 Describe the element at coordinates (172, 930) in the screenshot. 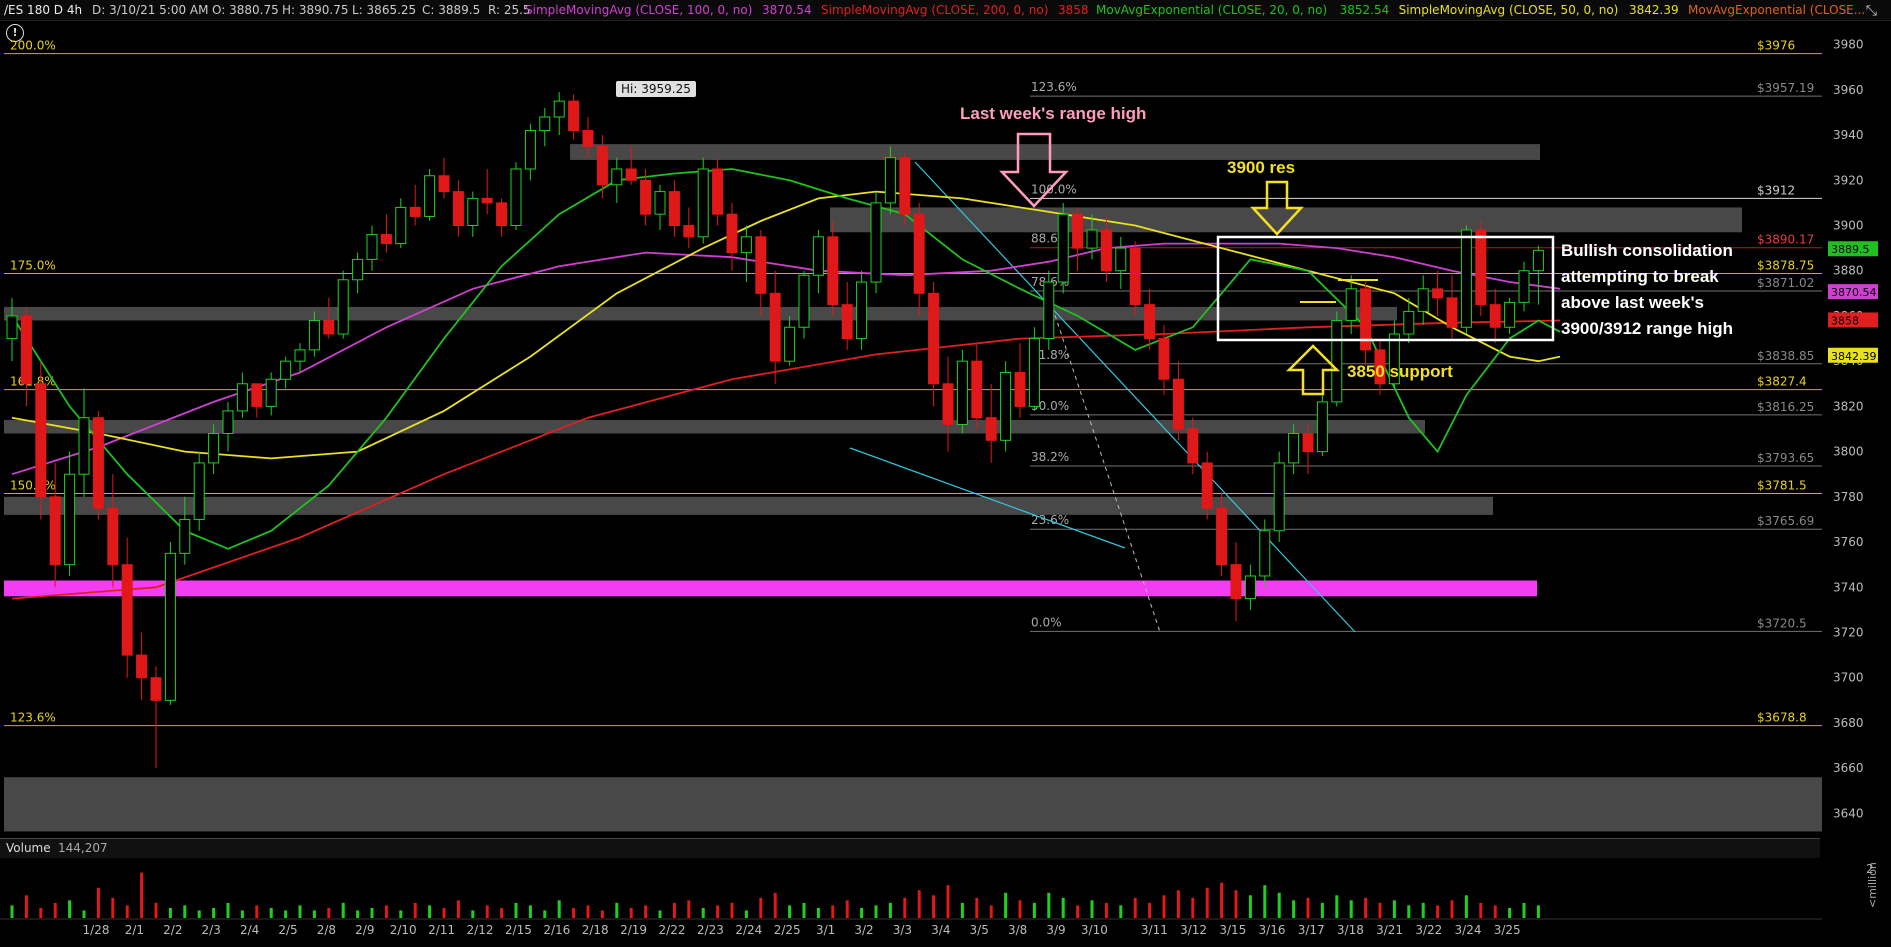

I see `x-tick-2: 2/2` at that location.